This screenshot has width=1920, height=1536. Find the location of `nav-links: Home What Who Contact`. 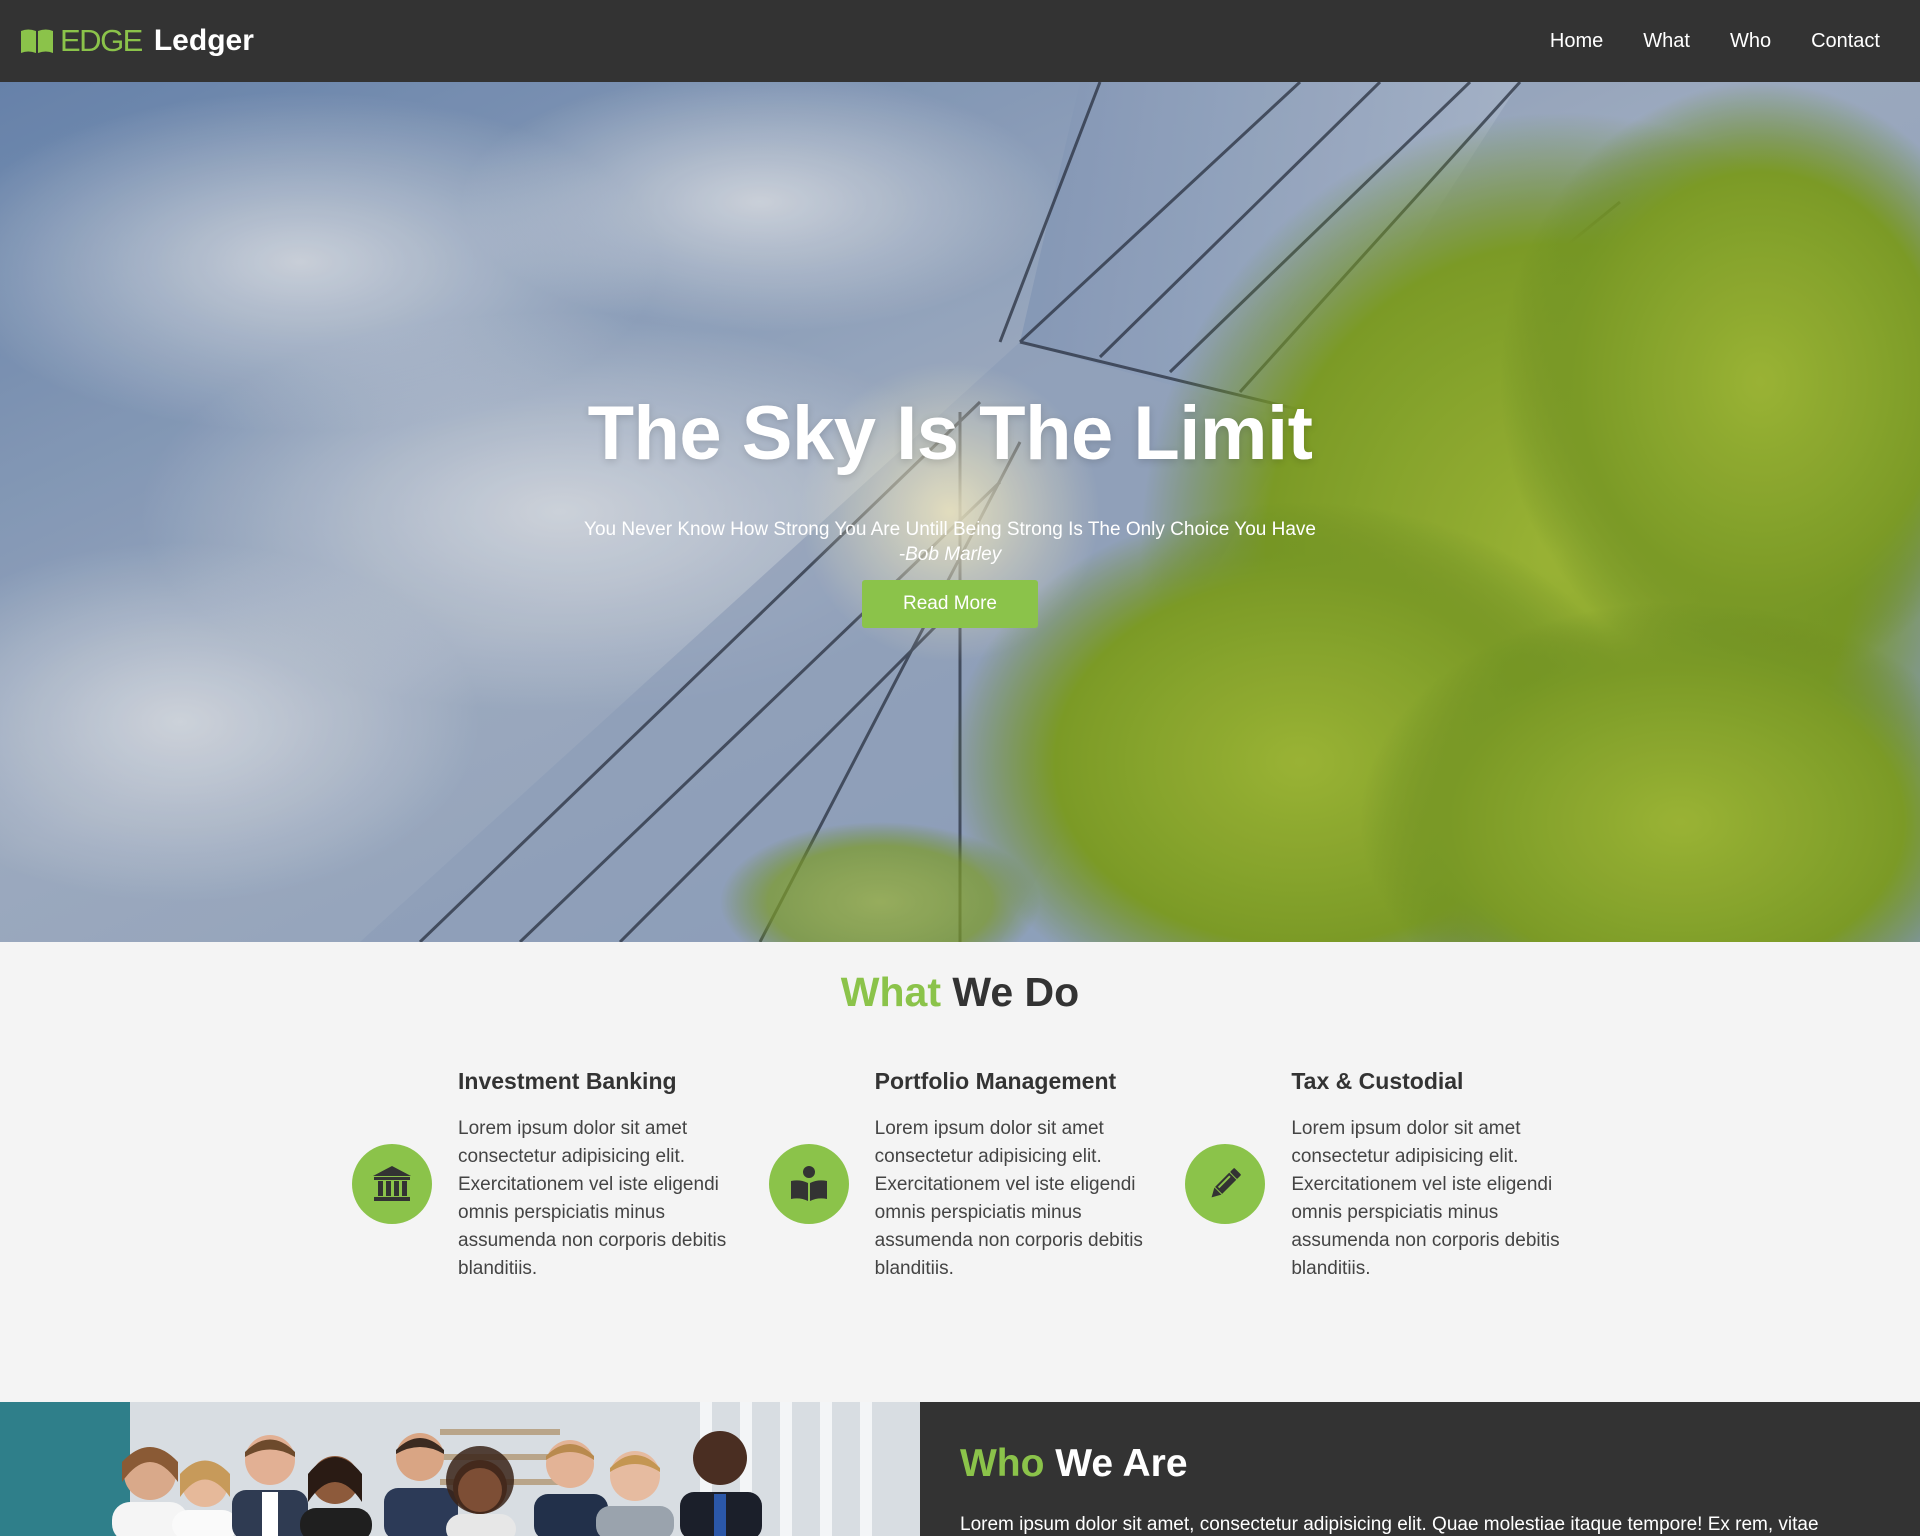

nav-links: Home What Who Contact is located at coordinates (1715, 41).